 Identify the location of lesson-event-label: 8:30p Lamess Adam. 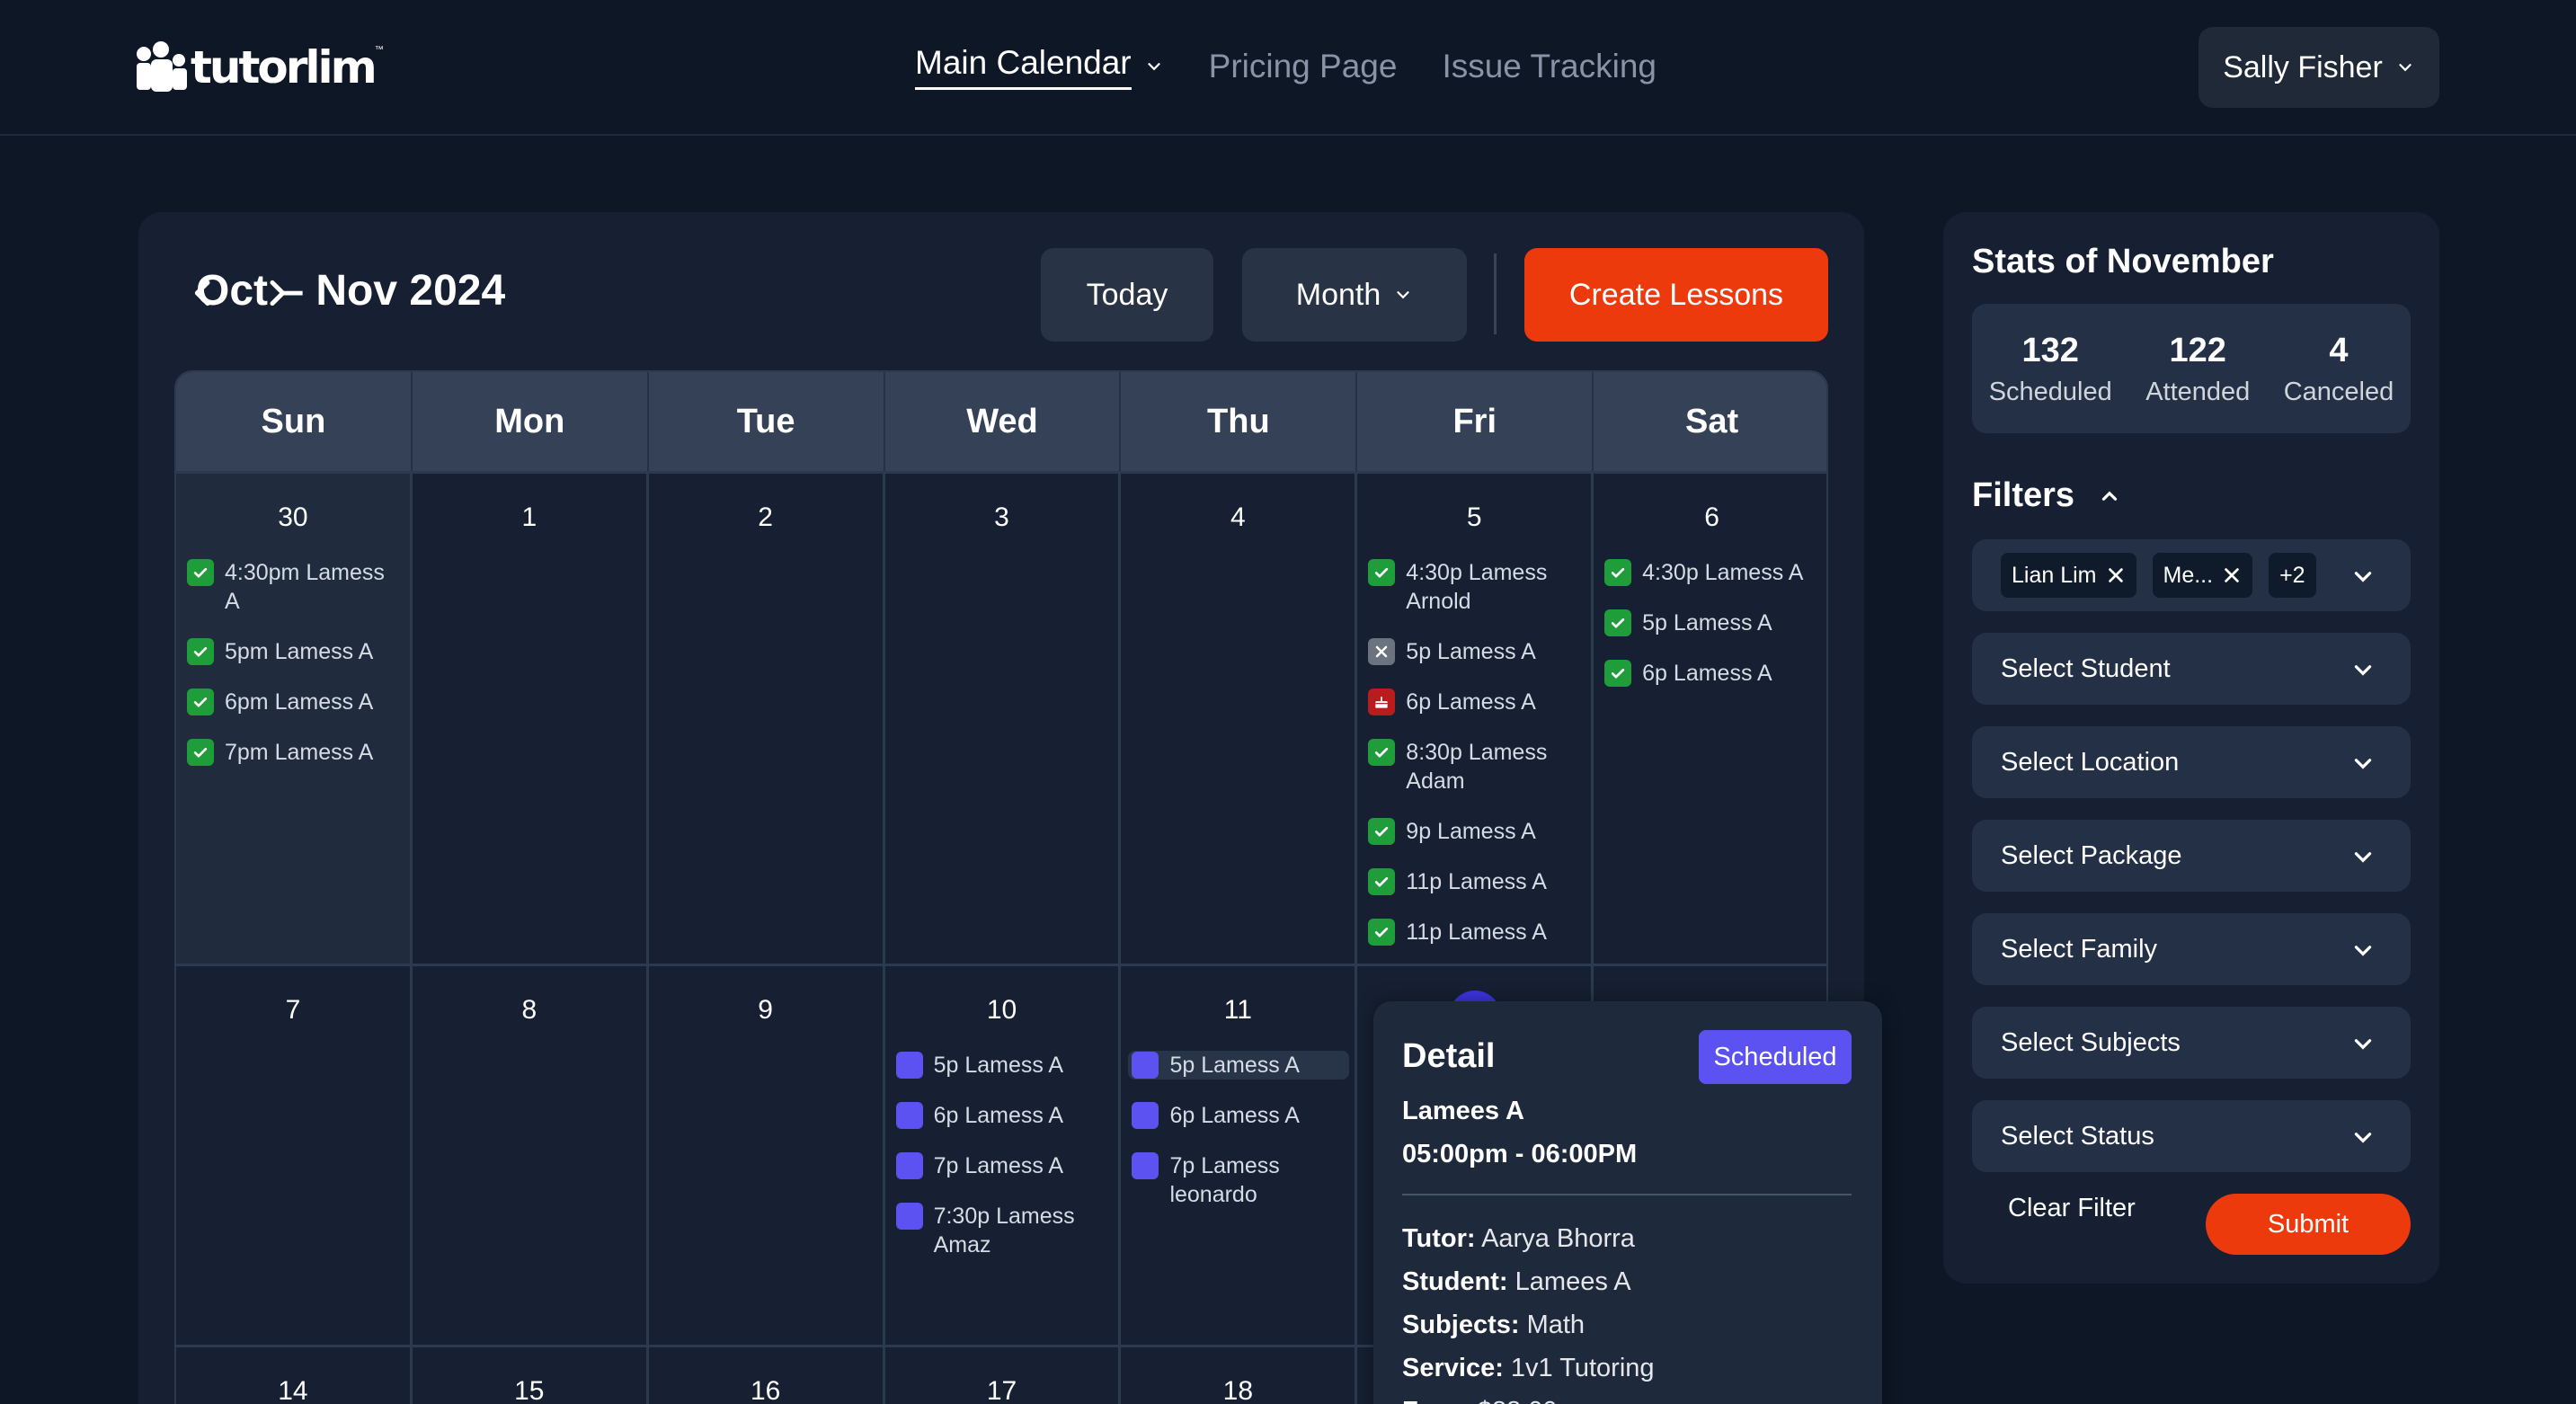
(1477, 767).